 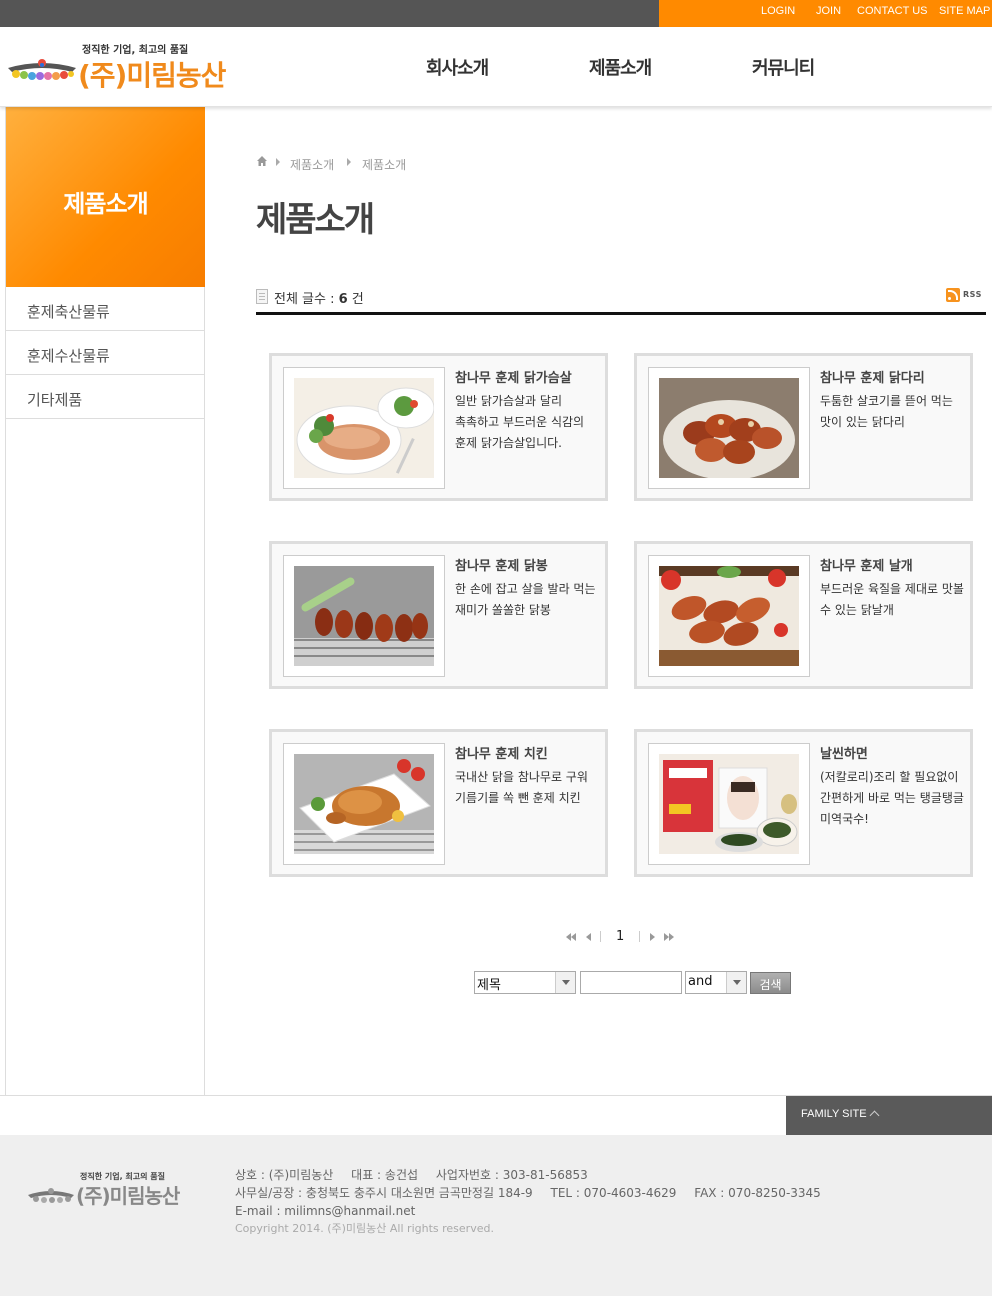 I want to click on header: 정직한 기업, 최고의 품질 (주)미림농산 회사소개 제품소개 커뮤니티, so click(x=496, y=67).